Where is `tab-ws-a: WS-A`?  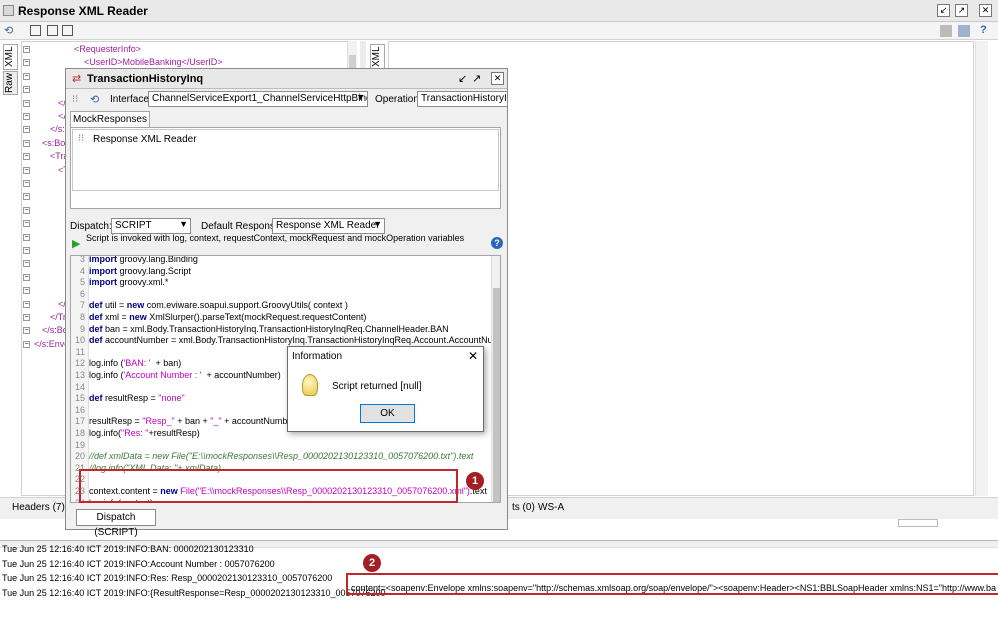
tab-ws-a: WS-A is located at coordinates (551, 507).